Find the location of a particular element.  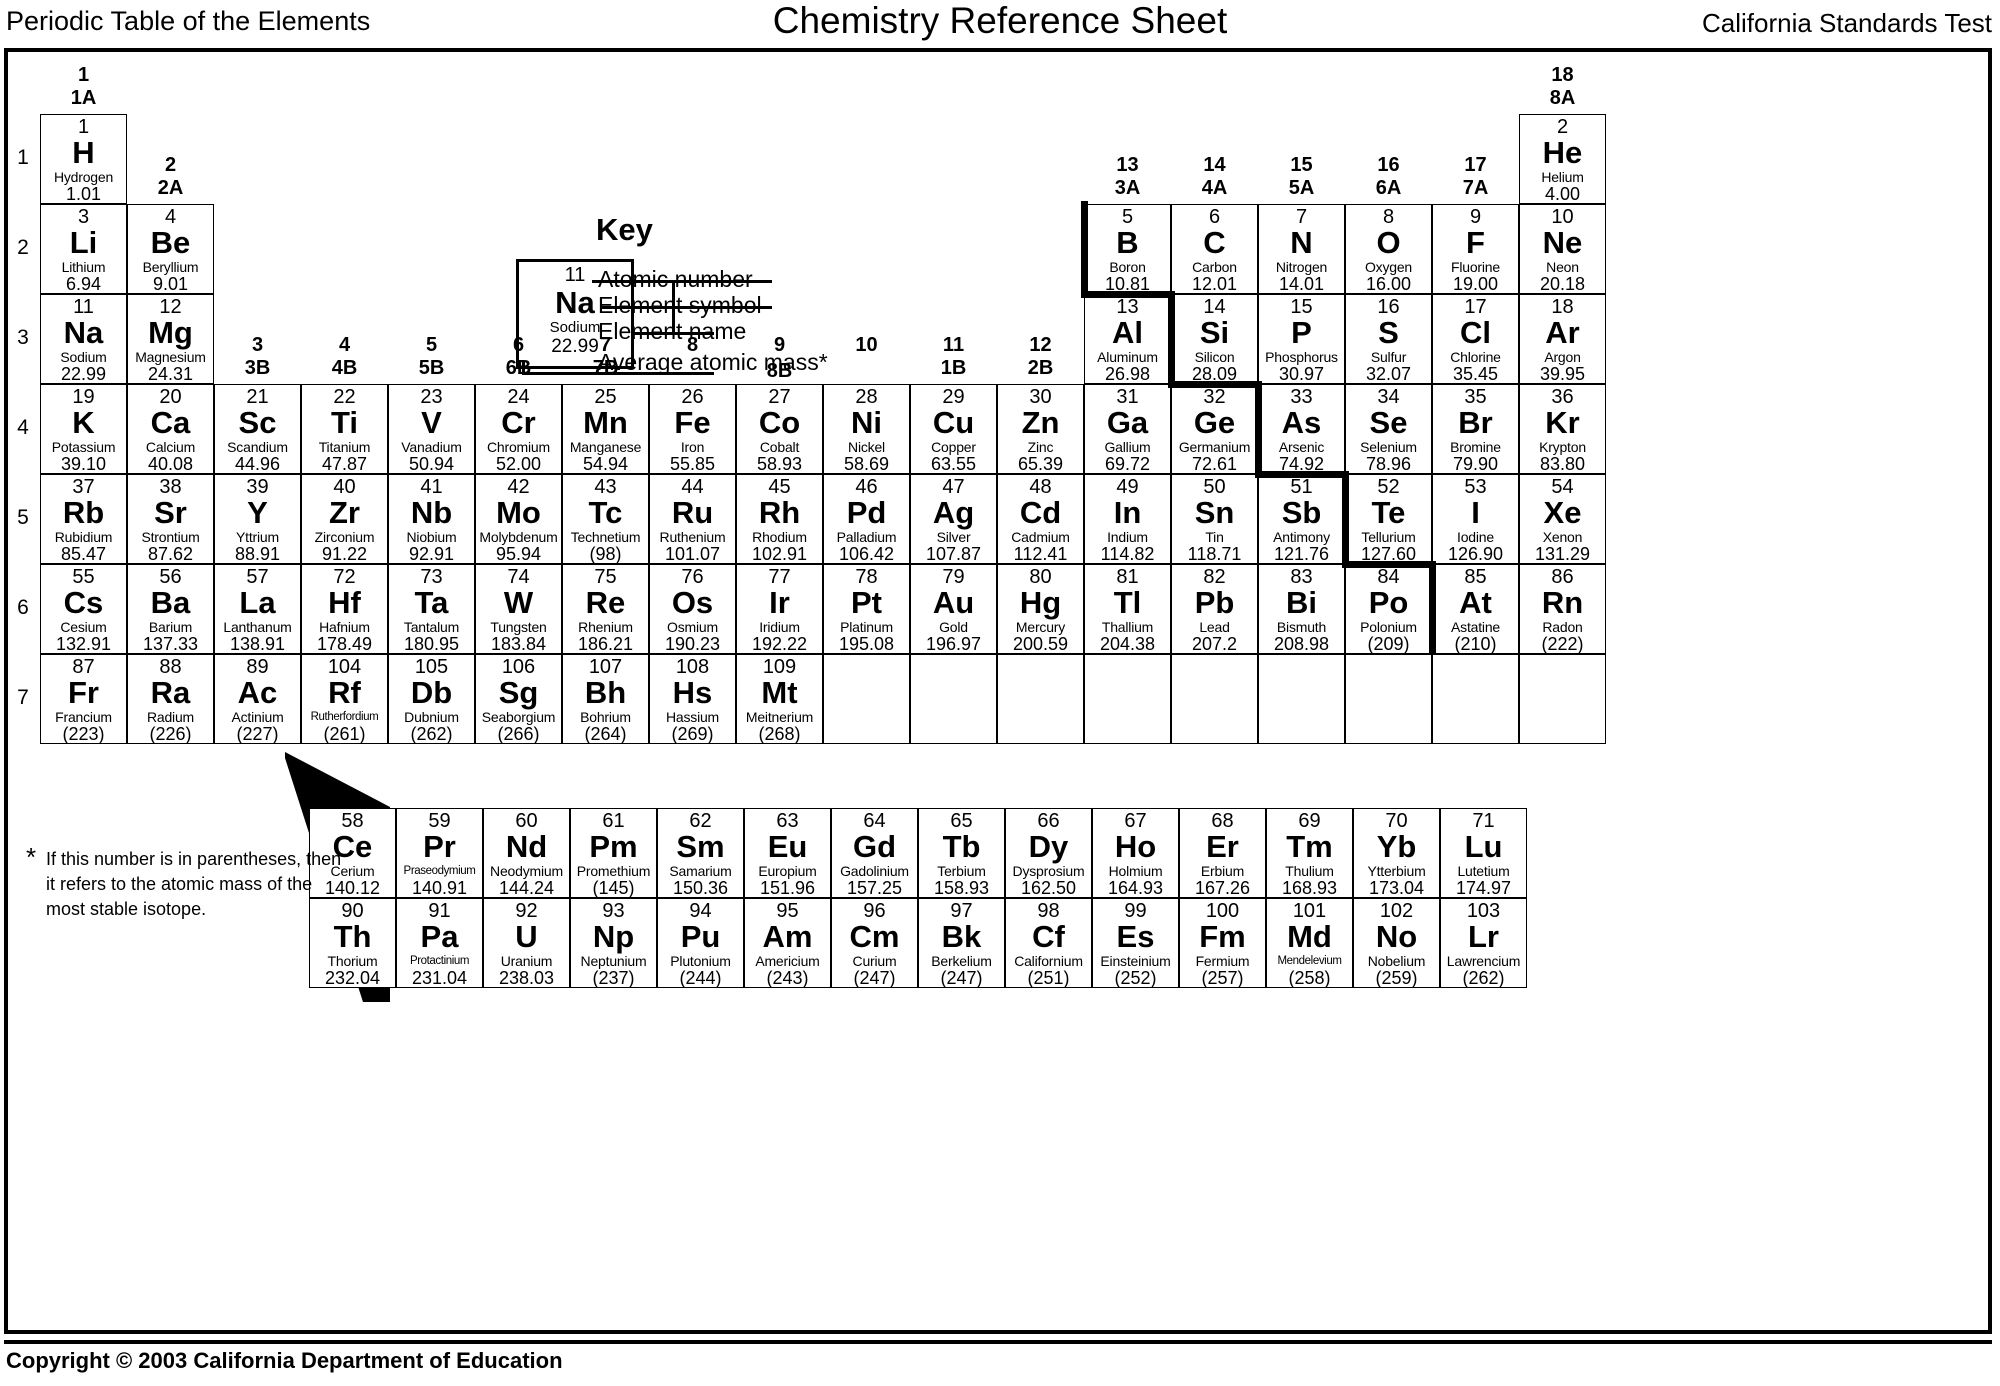

element-symbol: Si is located at coordinates (1214, 332).